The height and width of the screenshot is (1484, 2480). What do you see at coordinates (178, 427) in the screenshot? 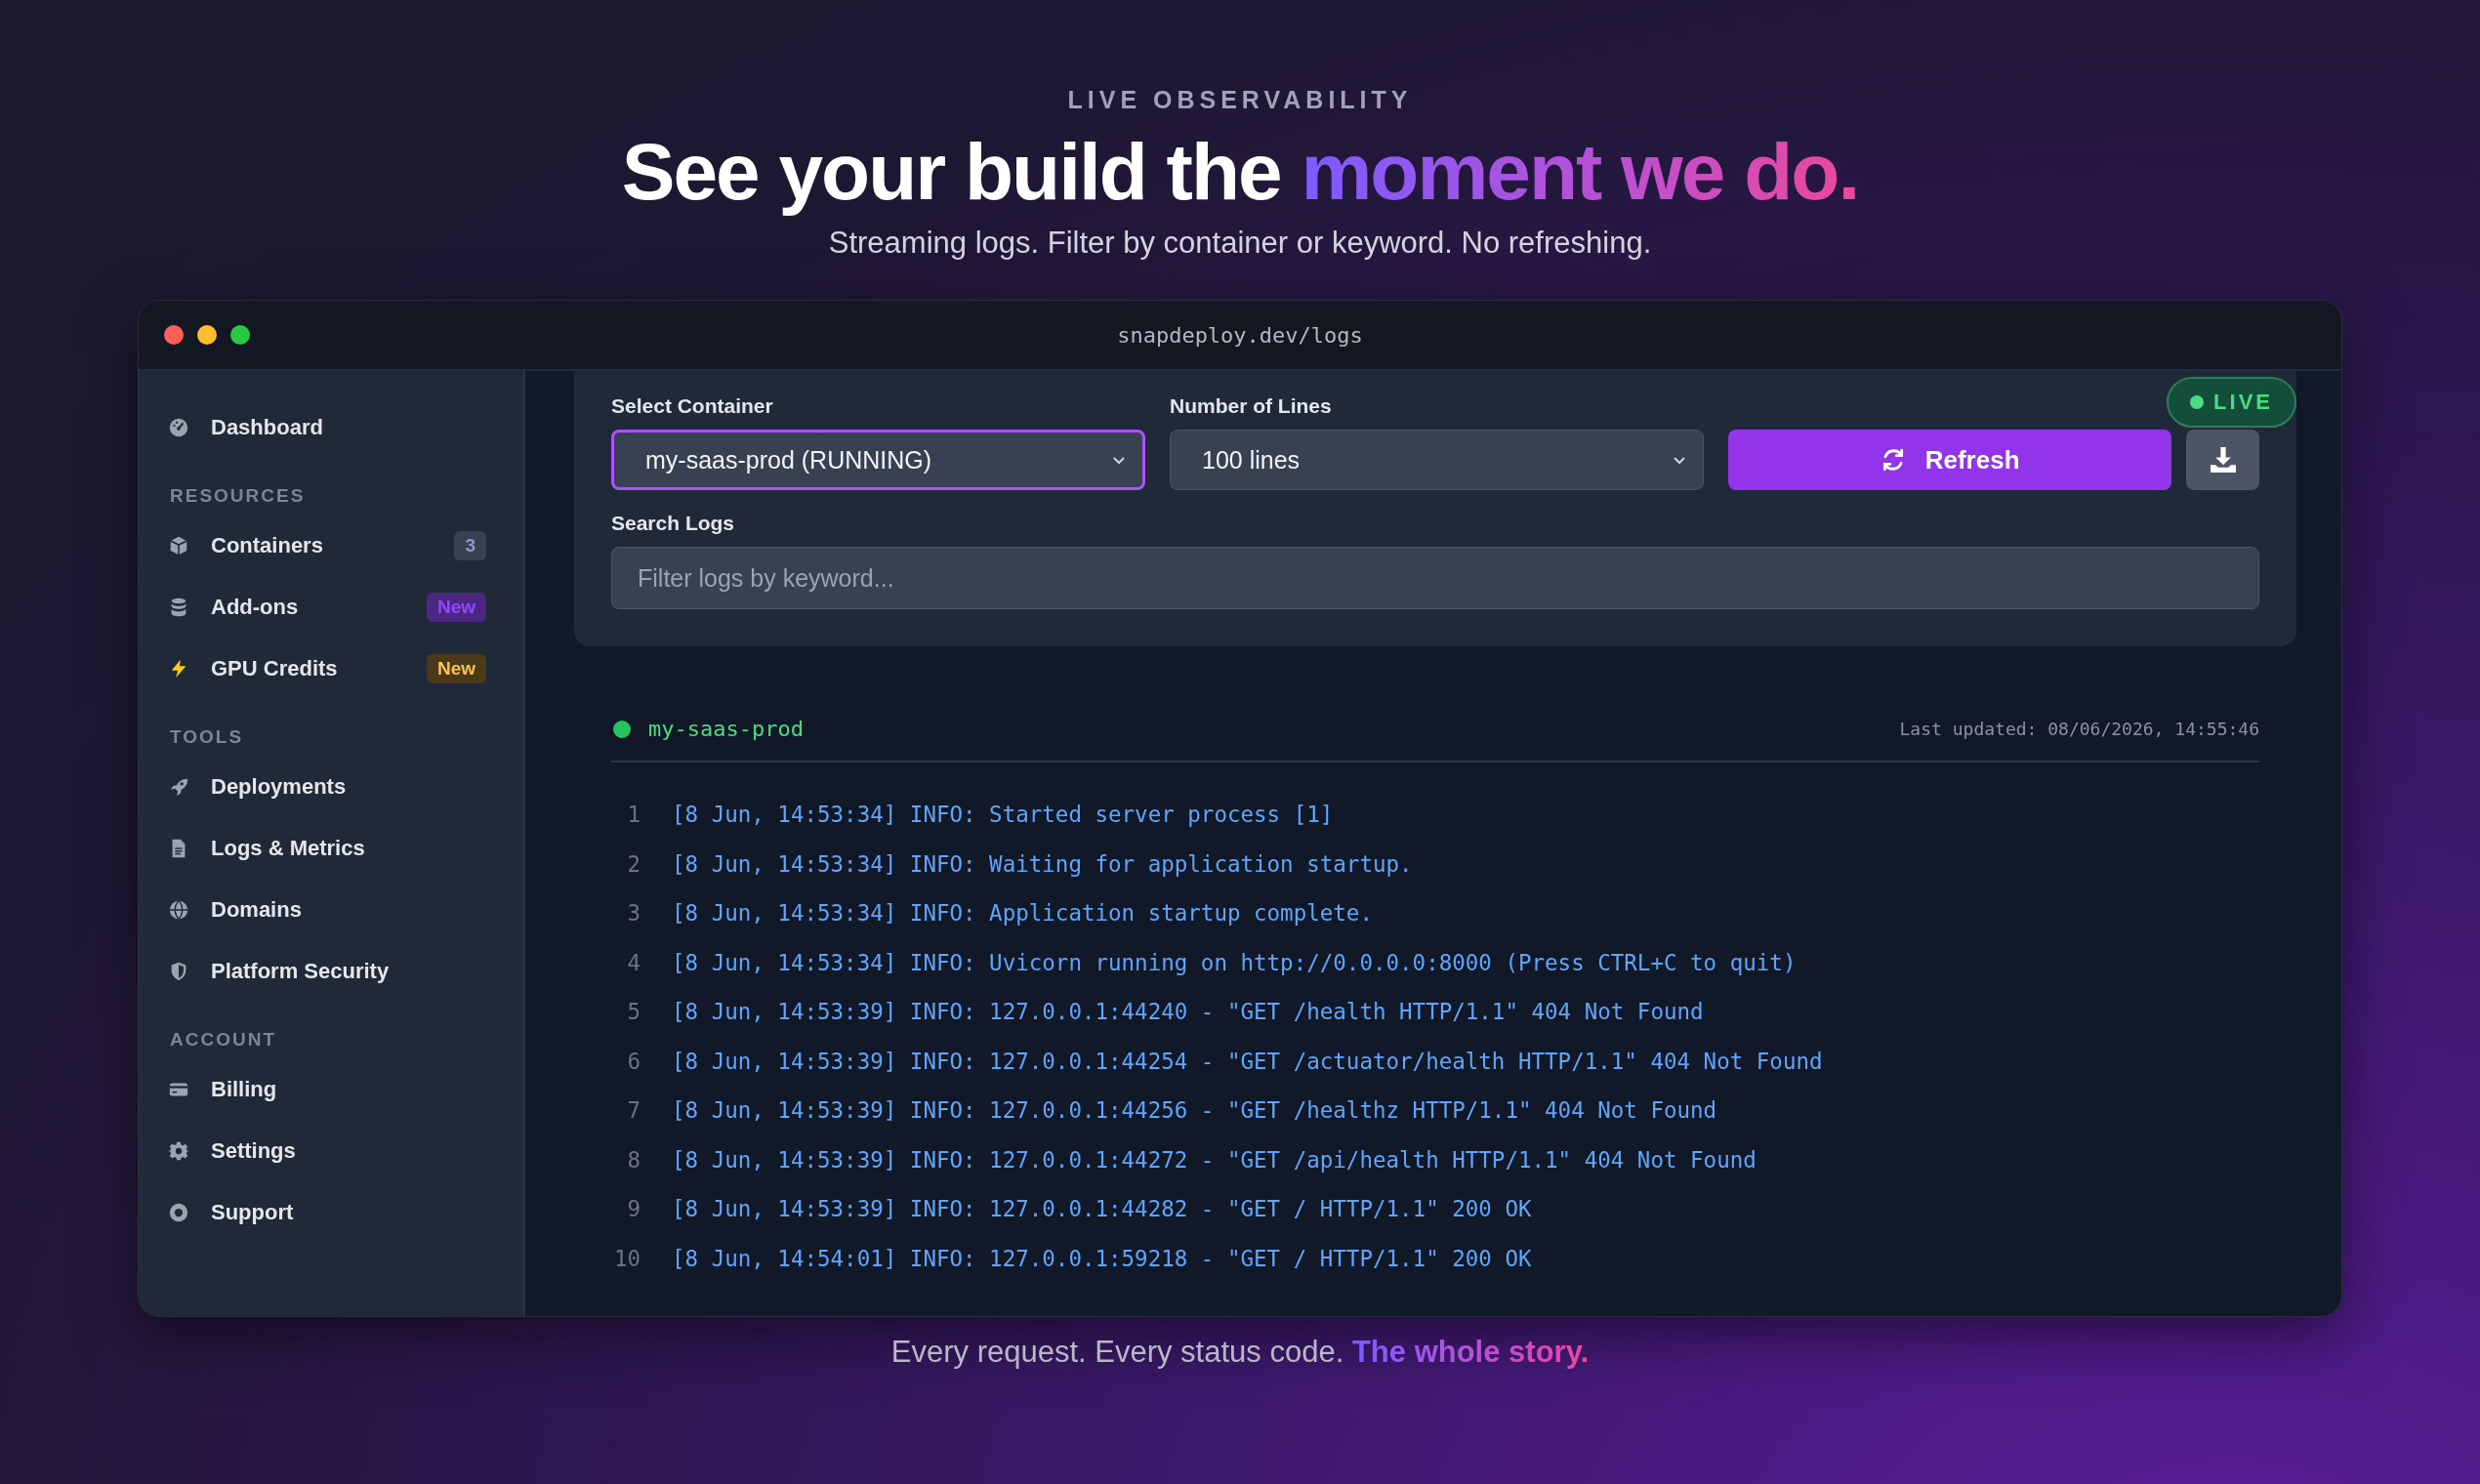
I see `gauge-icon` at bounding box center [178, 427].